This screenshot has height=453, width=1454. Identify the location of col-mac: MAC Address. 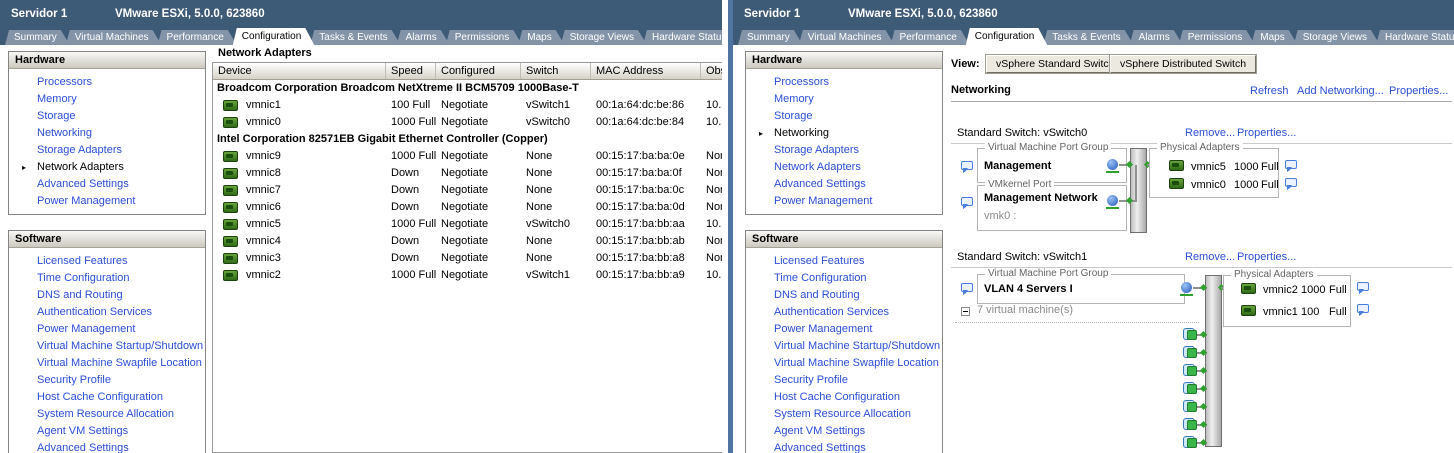
(646, 71).